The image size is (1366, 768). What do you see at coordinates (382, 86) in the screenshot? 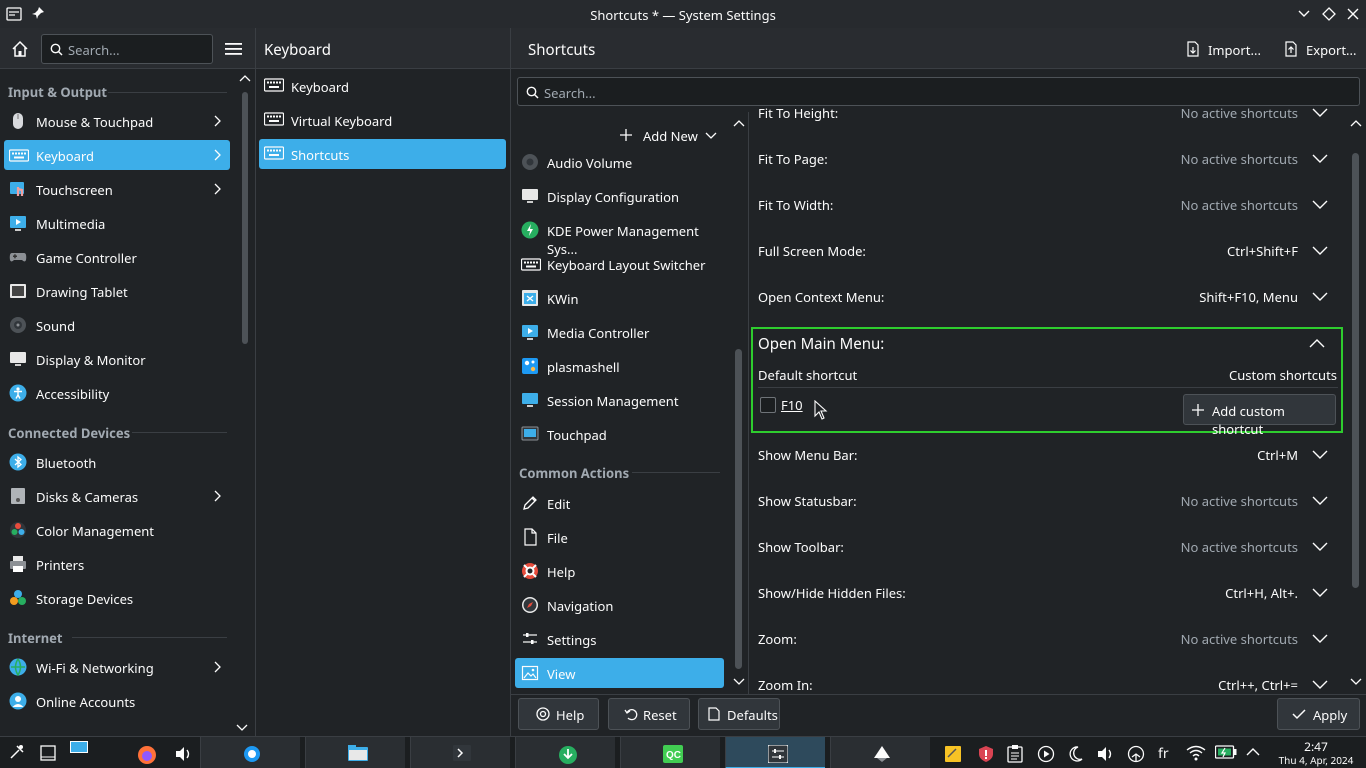
I see `keyboard-panel-item-keyboard: Keyboard` at bounding box center [382, 86].